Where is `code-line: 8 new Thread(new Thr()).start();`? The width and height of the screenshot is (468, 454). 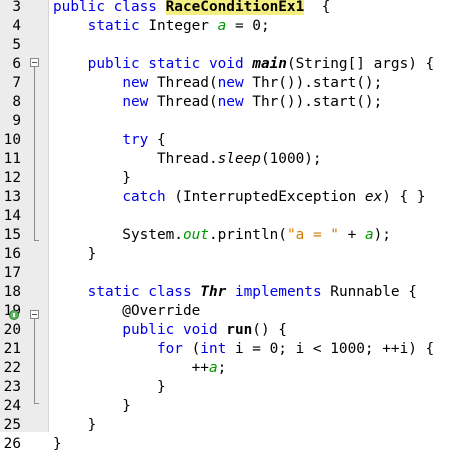
code-line: 8 new Thread(new Thr()).start(); is located at coordinates (234, 102).